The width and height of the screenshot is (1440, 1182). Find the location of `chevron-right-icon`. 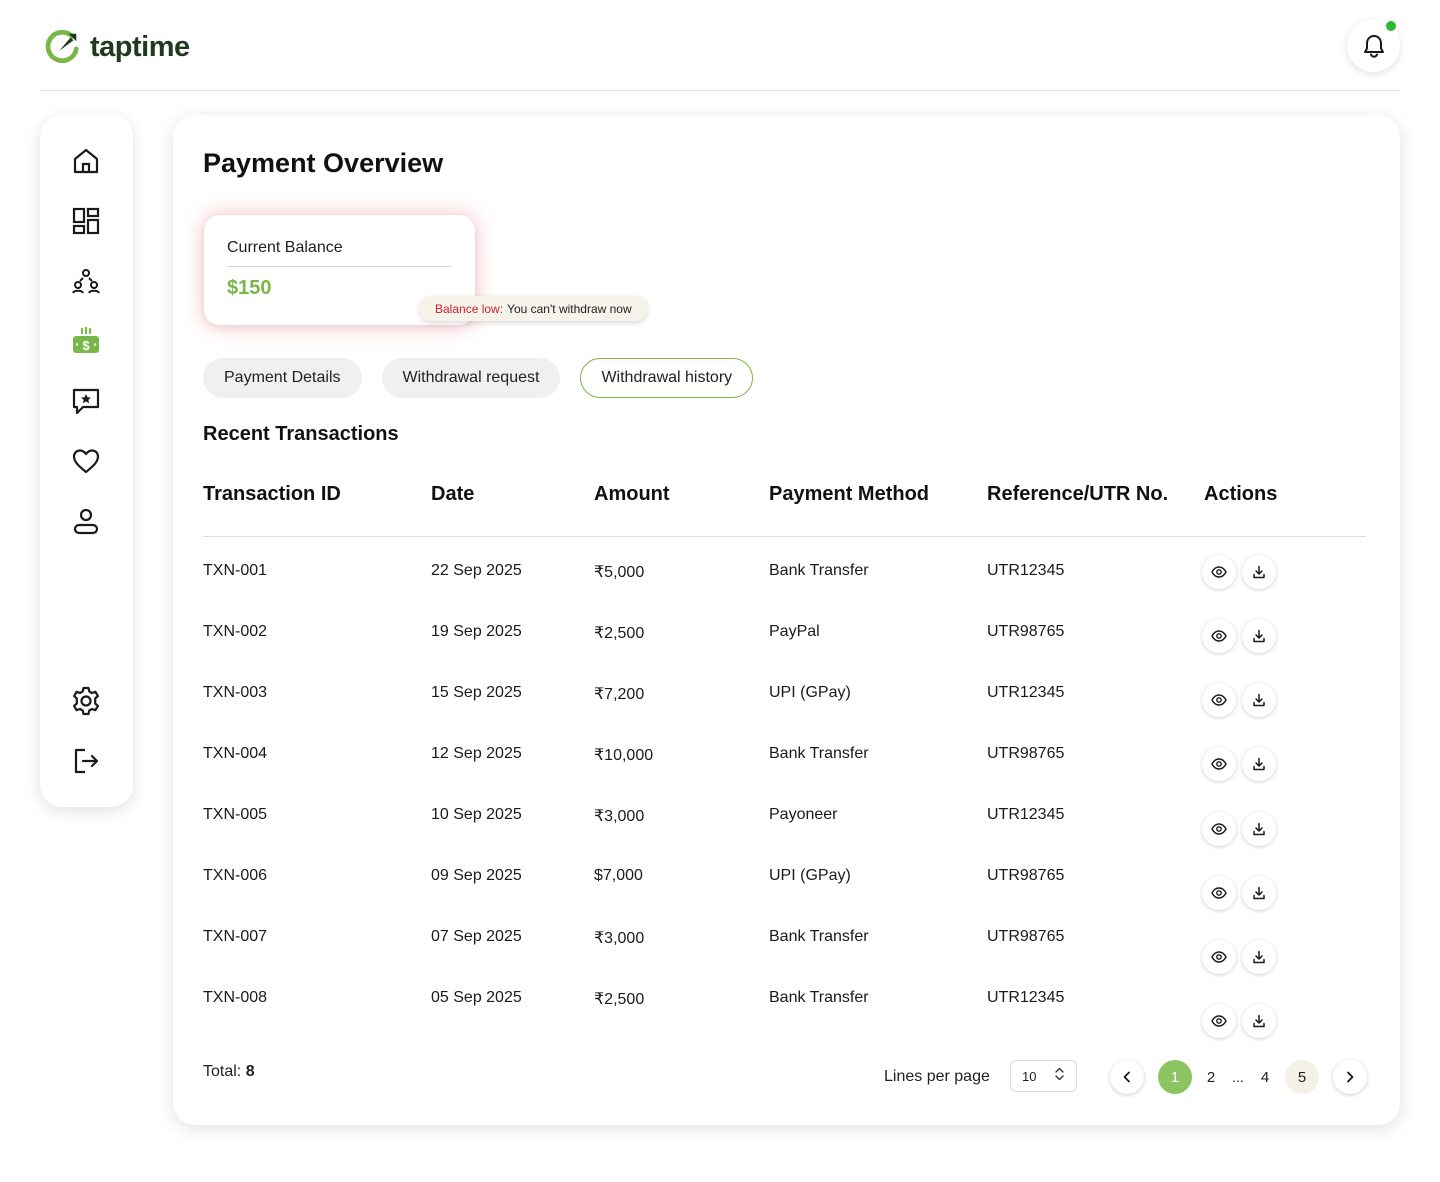

chevron-right-icon is located at coordinates (1350, 1077).